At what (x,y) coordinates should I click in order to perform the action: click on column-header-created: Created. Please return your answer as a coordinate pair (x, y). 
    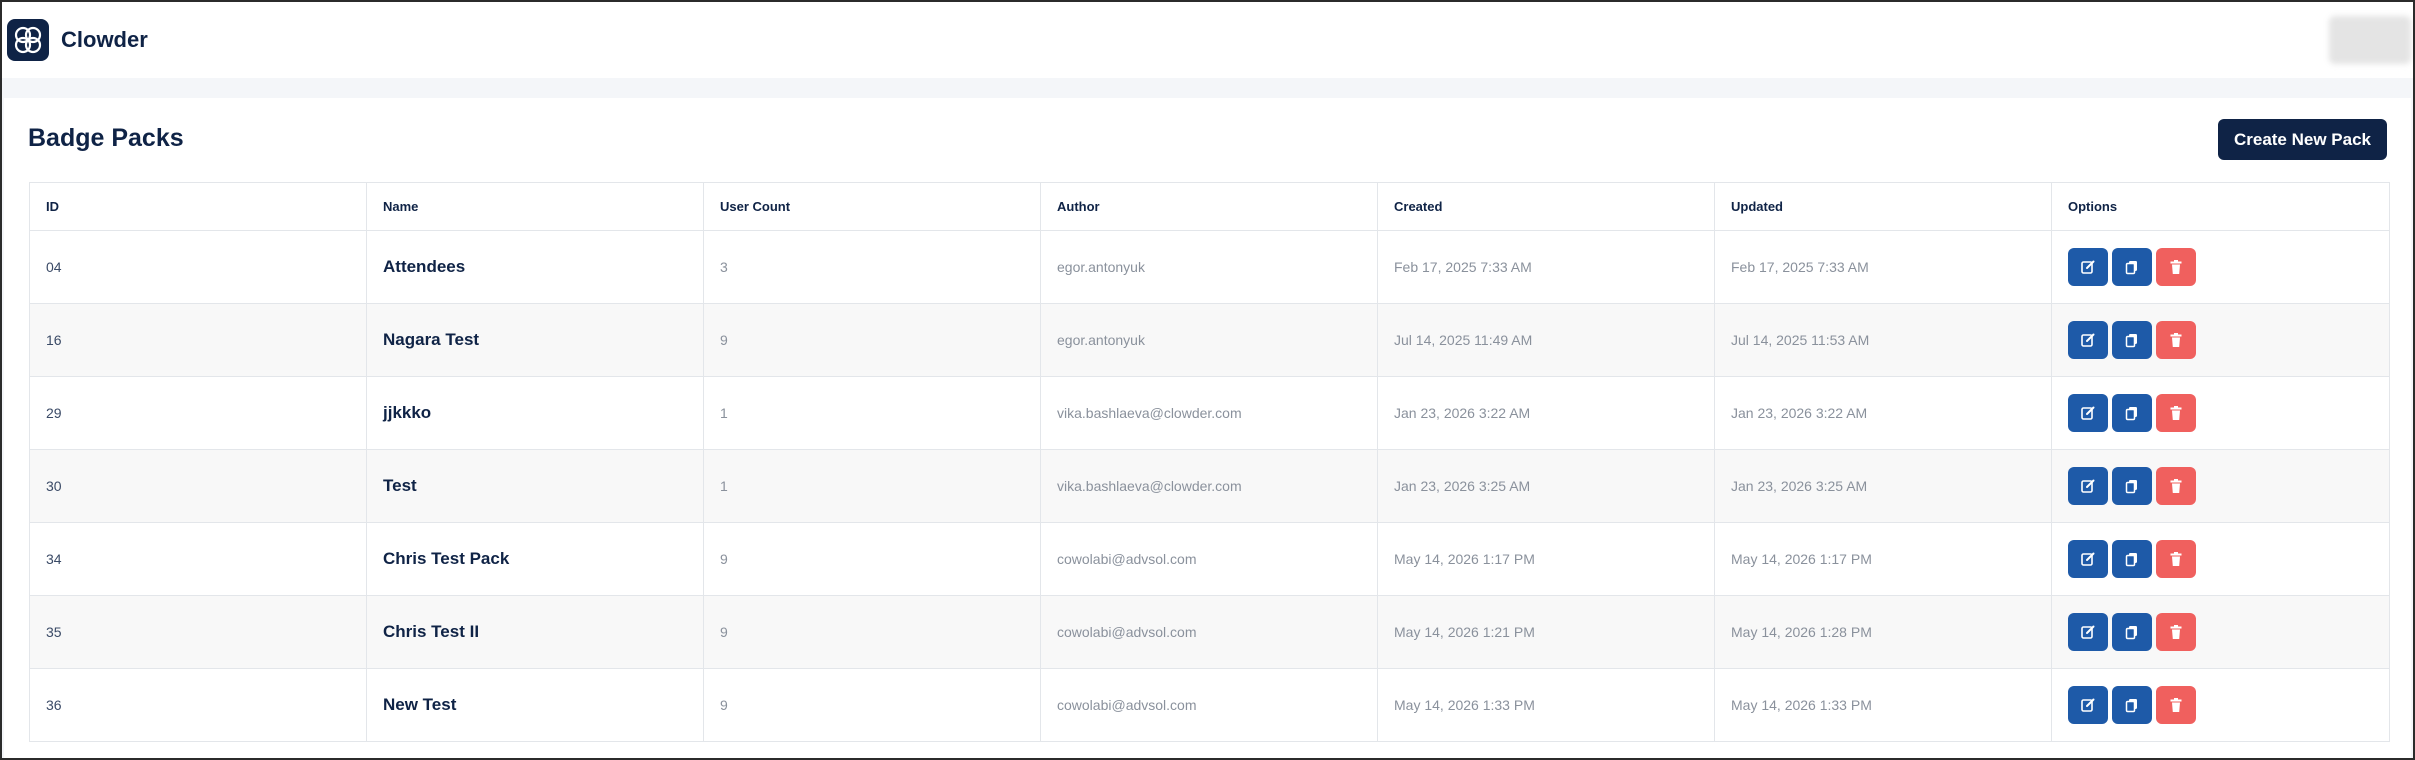
    Looking at the image, I should click on (1546, 206).